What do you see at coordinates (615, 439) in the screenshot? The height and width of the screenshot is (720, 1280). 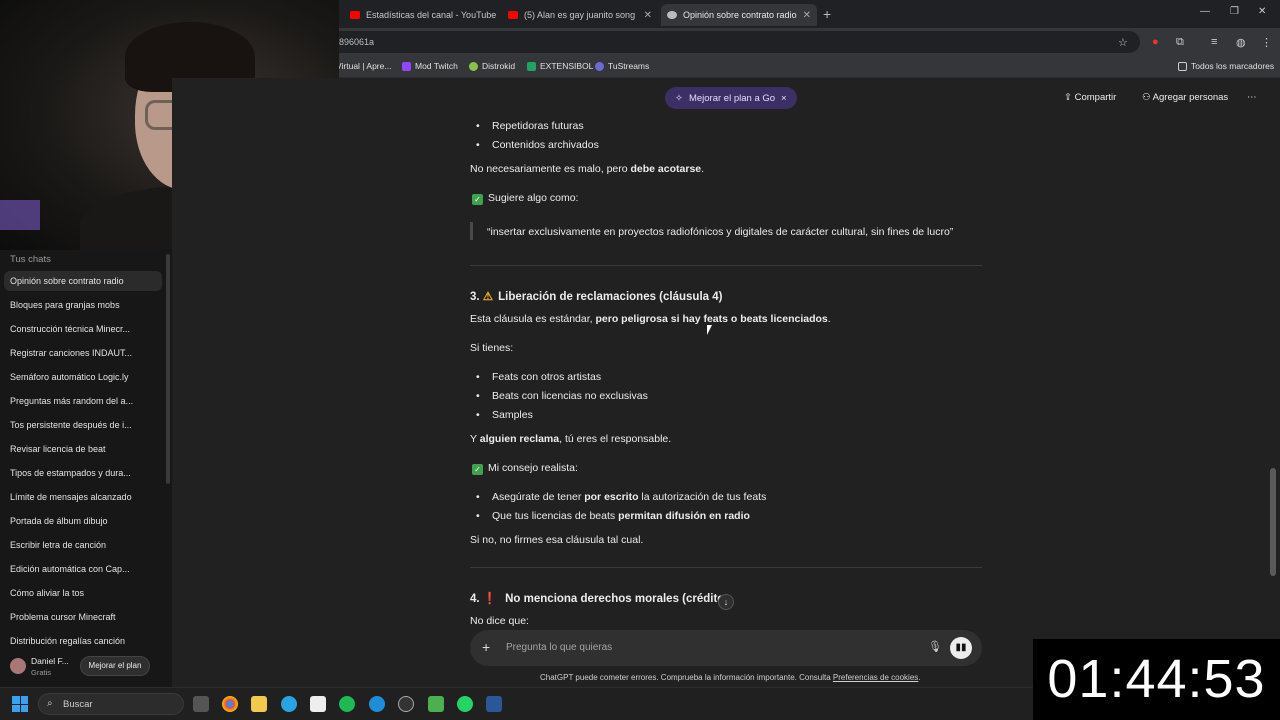 I see `text-span: , tú eres el responsable.` at bounding box center [615, 439].